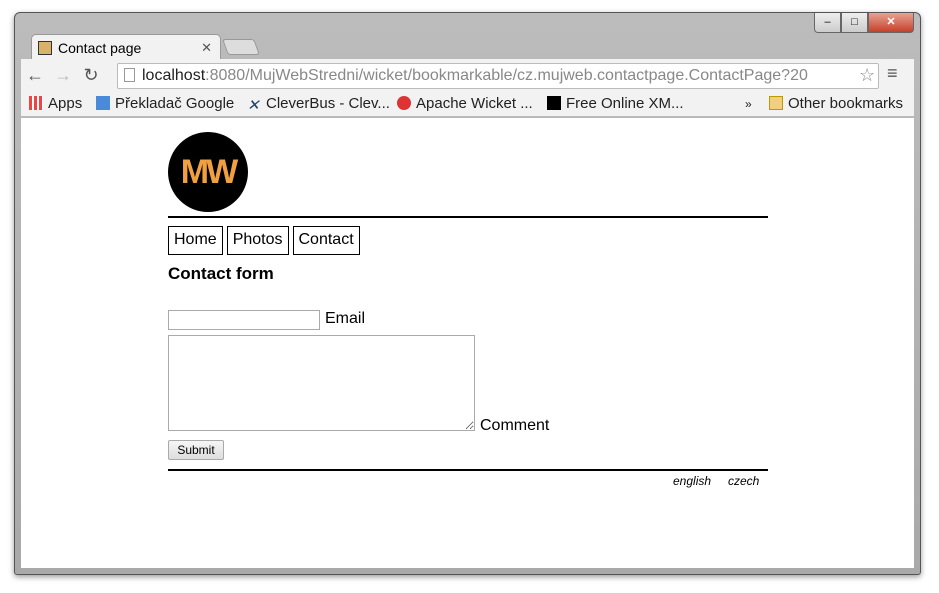 This screenshot has height=593, width=939. Describe the element at coordinates (468, 217) in the screenshot. I see `header-divider` at that location.